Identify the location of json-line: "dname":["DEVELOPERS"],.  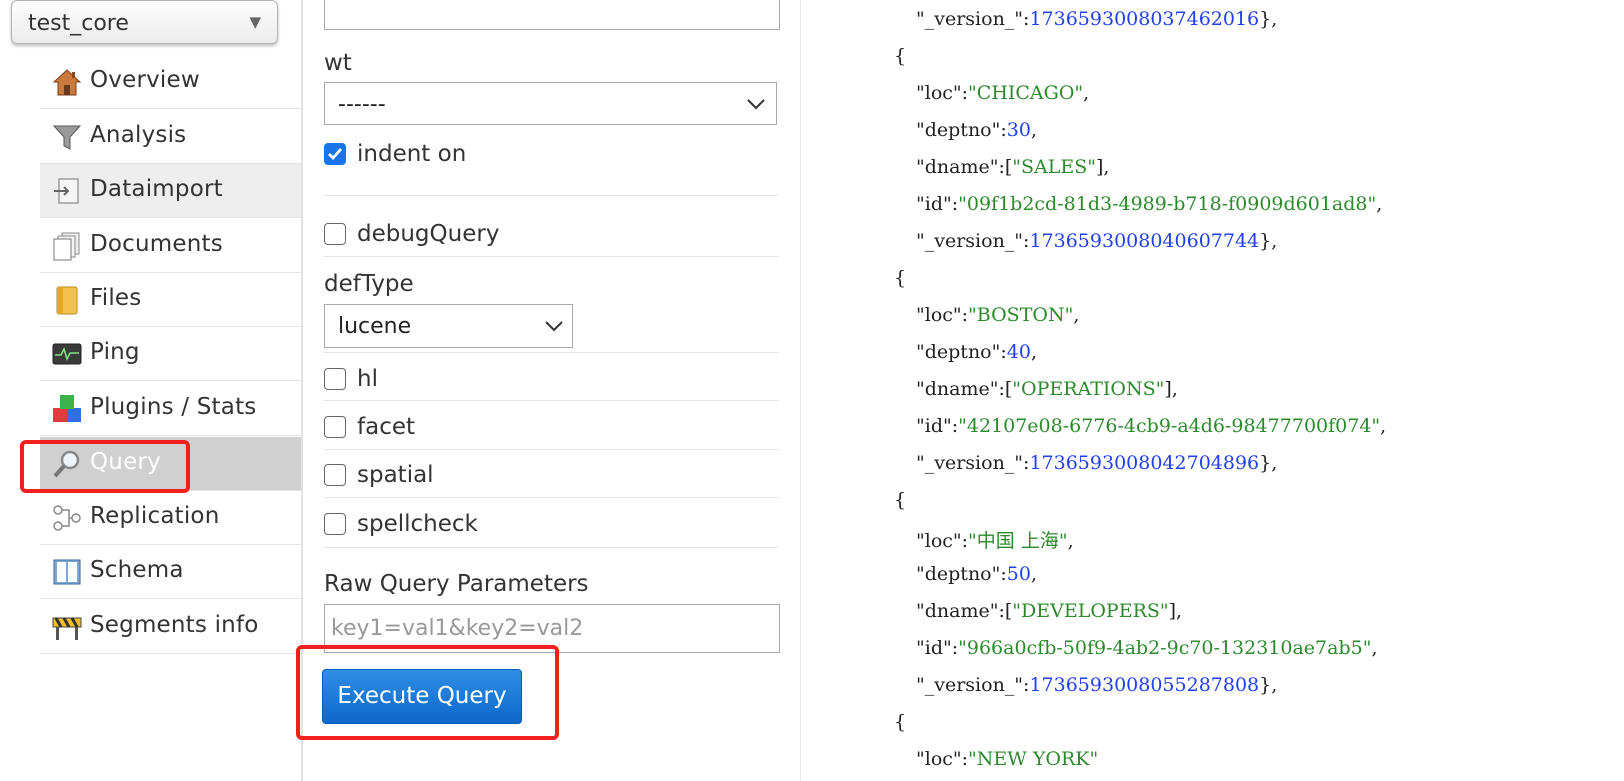
(1049, 611).